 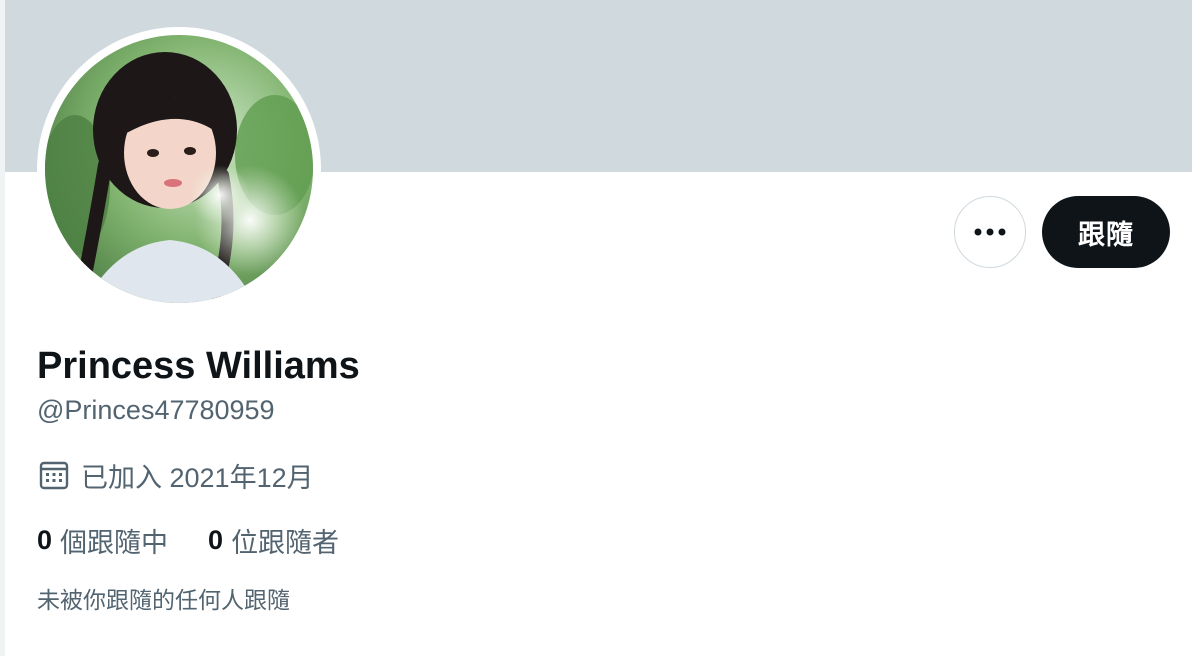 What do you see at coordinates (197, 477) in the screenshot?
I see `joined-date-text: 已加入 2021年12月` at bounding box center [197, 477].